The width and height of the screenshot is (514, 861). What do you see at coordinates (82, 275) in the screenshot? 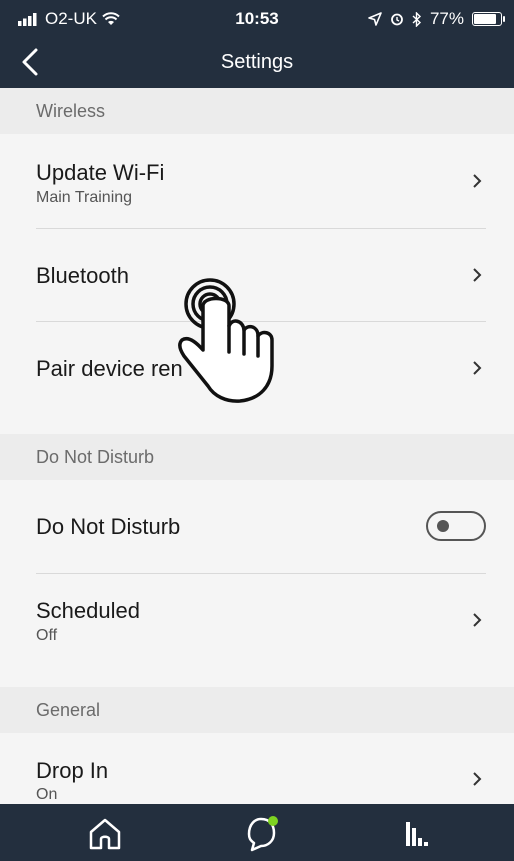
I see `bluetooth-label: Bluetooth` at bounding box center [82, 275].